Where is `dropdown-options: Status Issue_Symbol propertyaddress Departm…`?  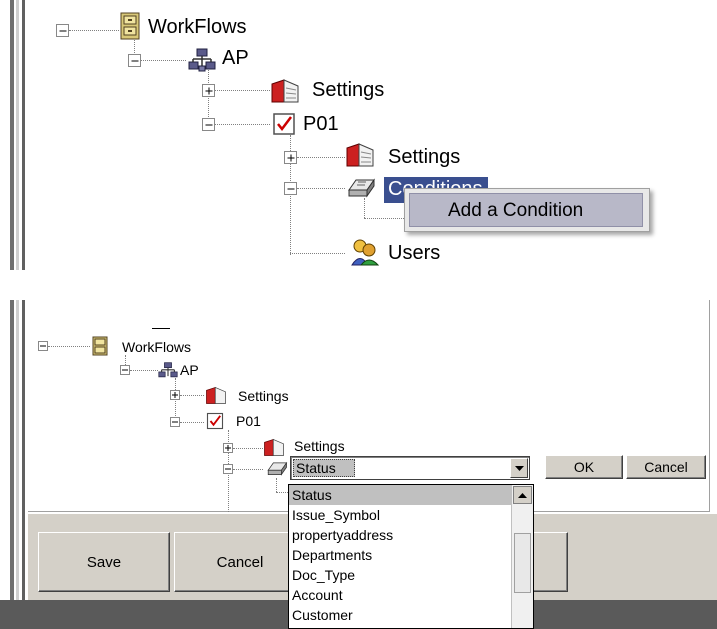
dropdown-options: Status Issue_Symbol propertyaddress Departm… is located at coordinates (400, 555).